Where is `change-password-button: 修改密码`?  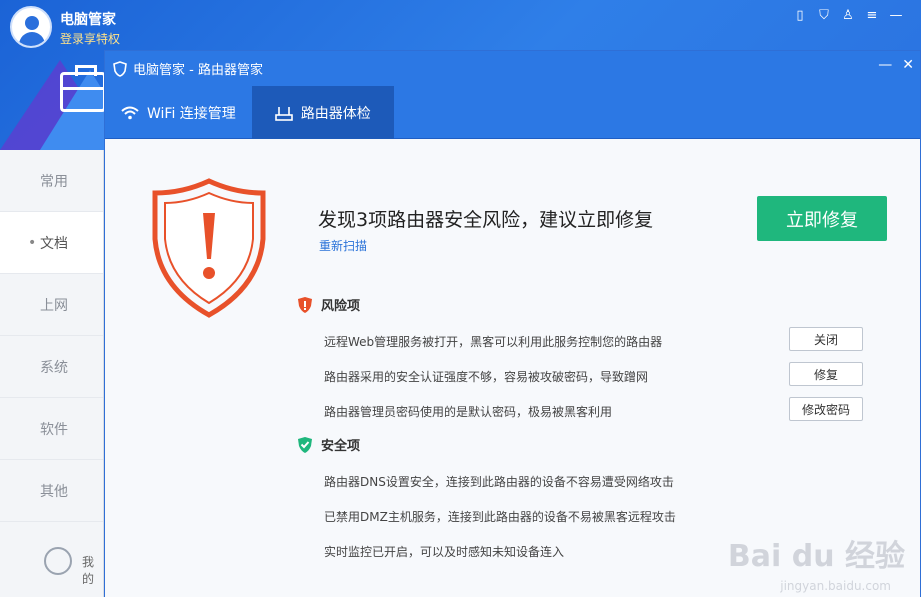 change-password-button: 修改密码 is located at coordinates (826, 409).